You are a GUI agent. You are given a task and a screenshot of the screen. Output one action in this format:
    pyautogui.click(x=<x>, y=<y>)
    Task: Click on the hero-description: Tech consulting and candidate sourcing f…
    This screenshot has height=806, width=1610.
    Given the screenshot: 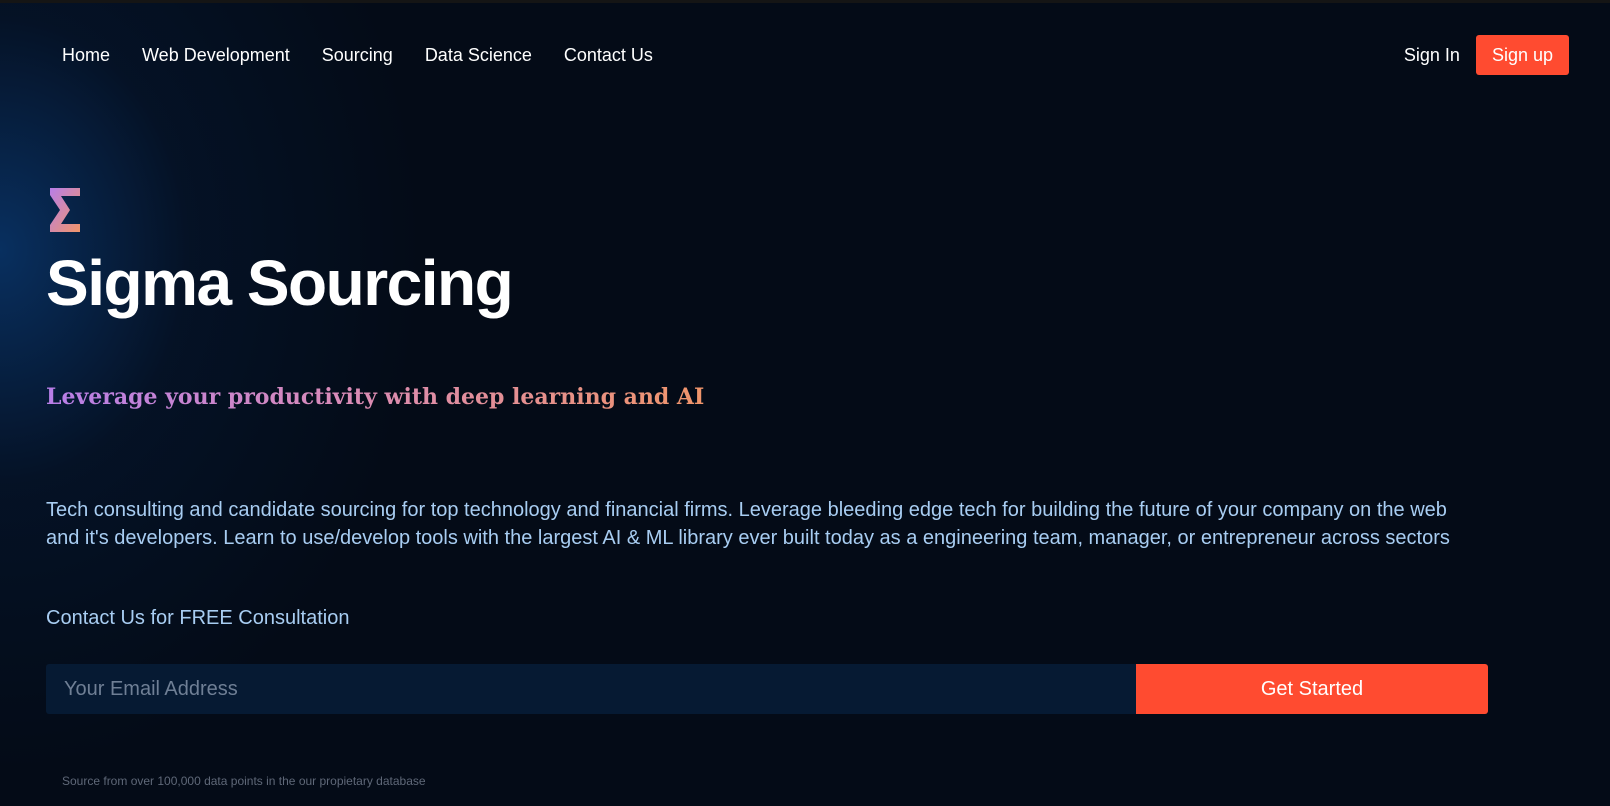 What is the action you would take?
    pyautogui.click(x=748, y=524)
    